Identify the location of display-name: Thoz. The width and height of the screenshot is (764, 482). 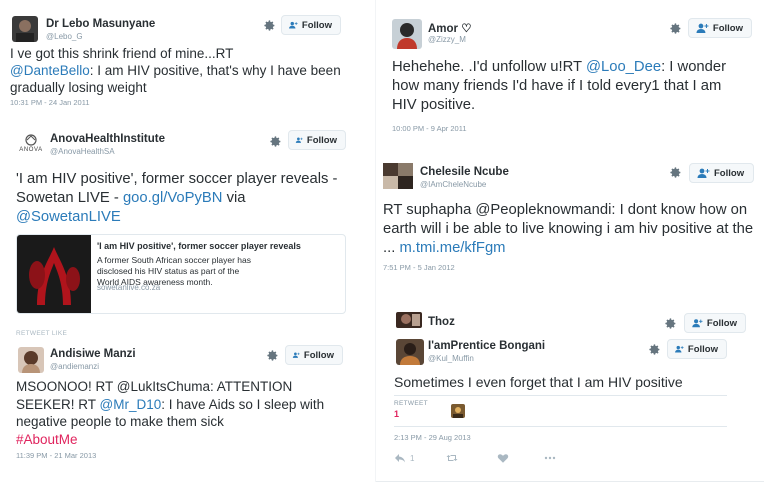
(441, 322).